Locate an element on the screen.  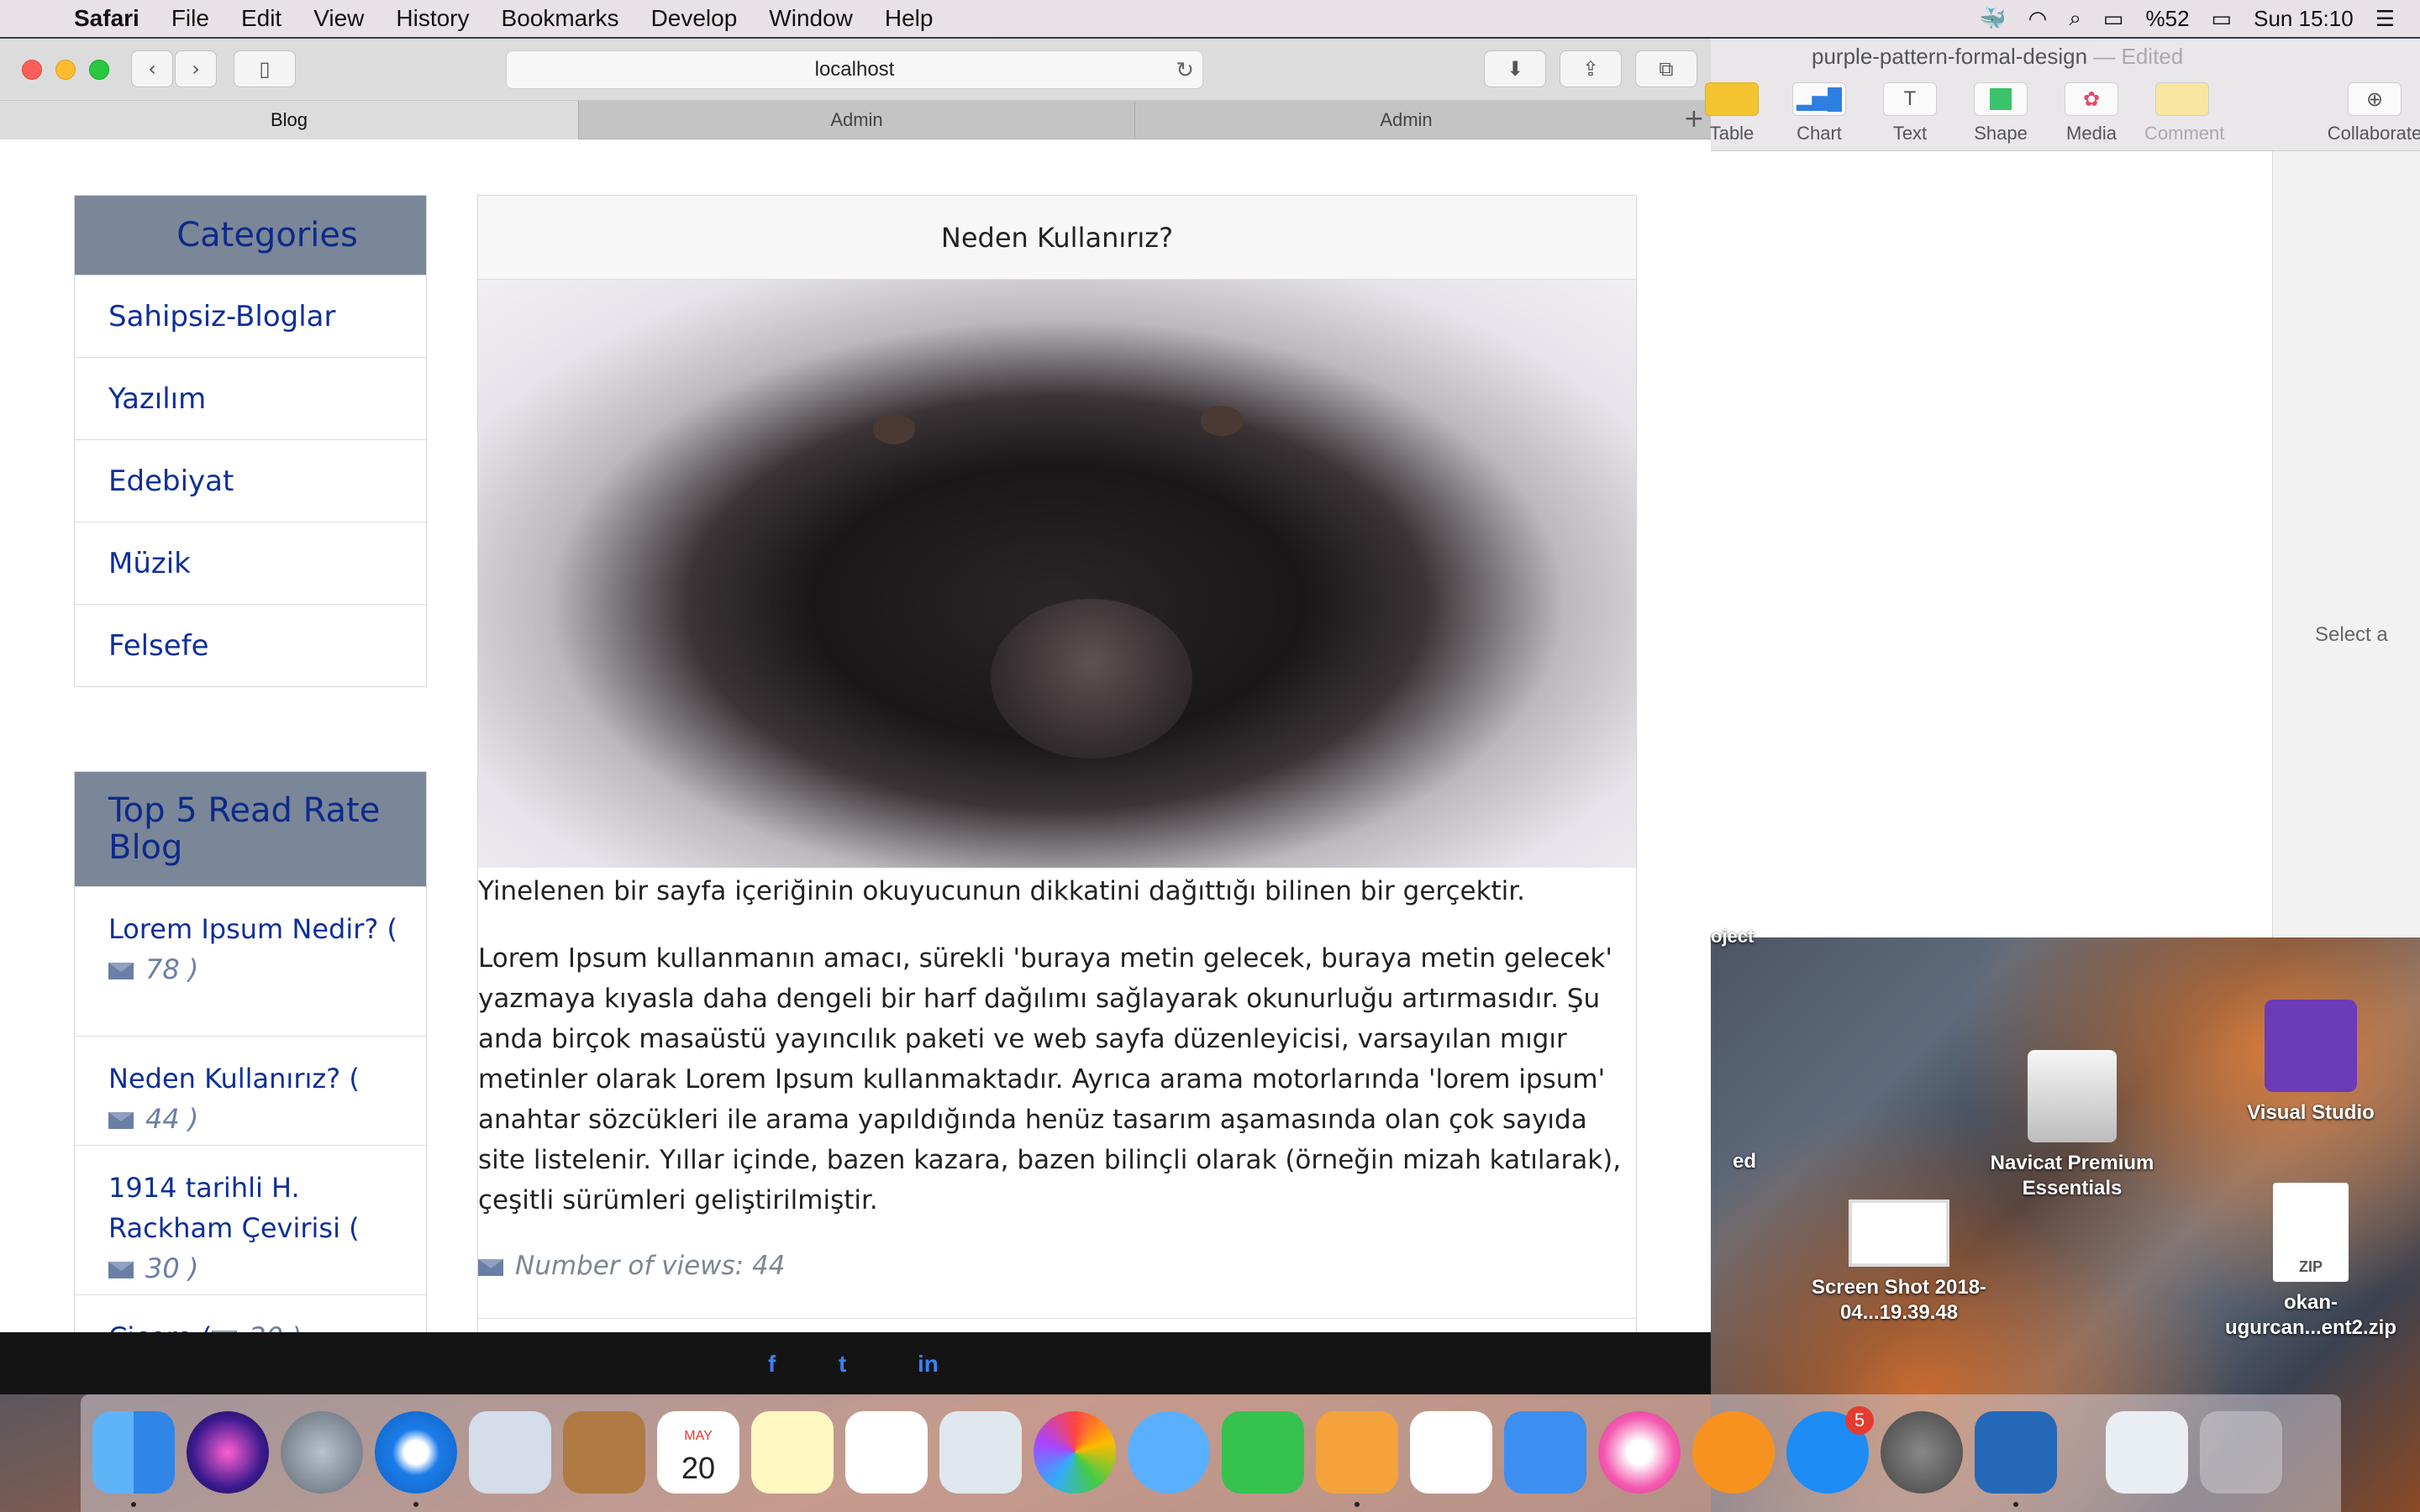
top-read-title: Neden Kullanırız? ( is located at coordinates (234, 1079).